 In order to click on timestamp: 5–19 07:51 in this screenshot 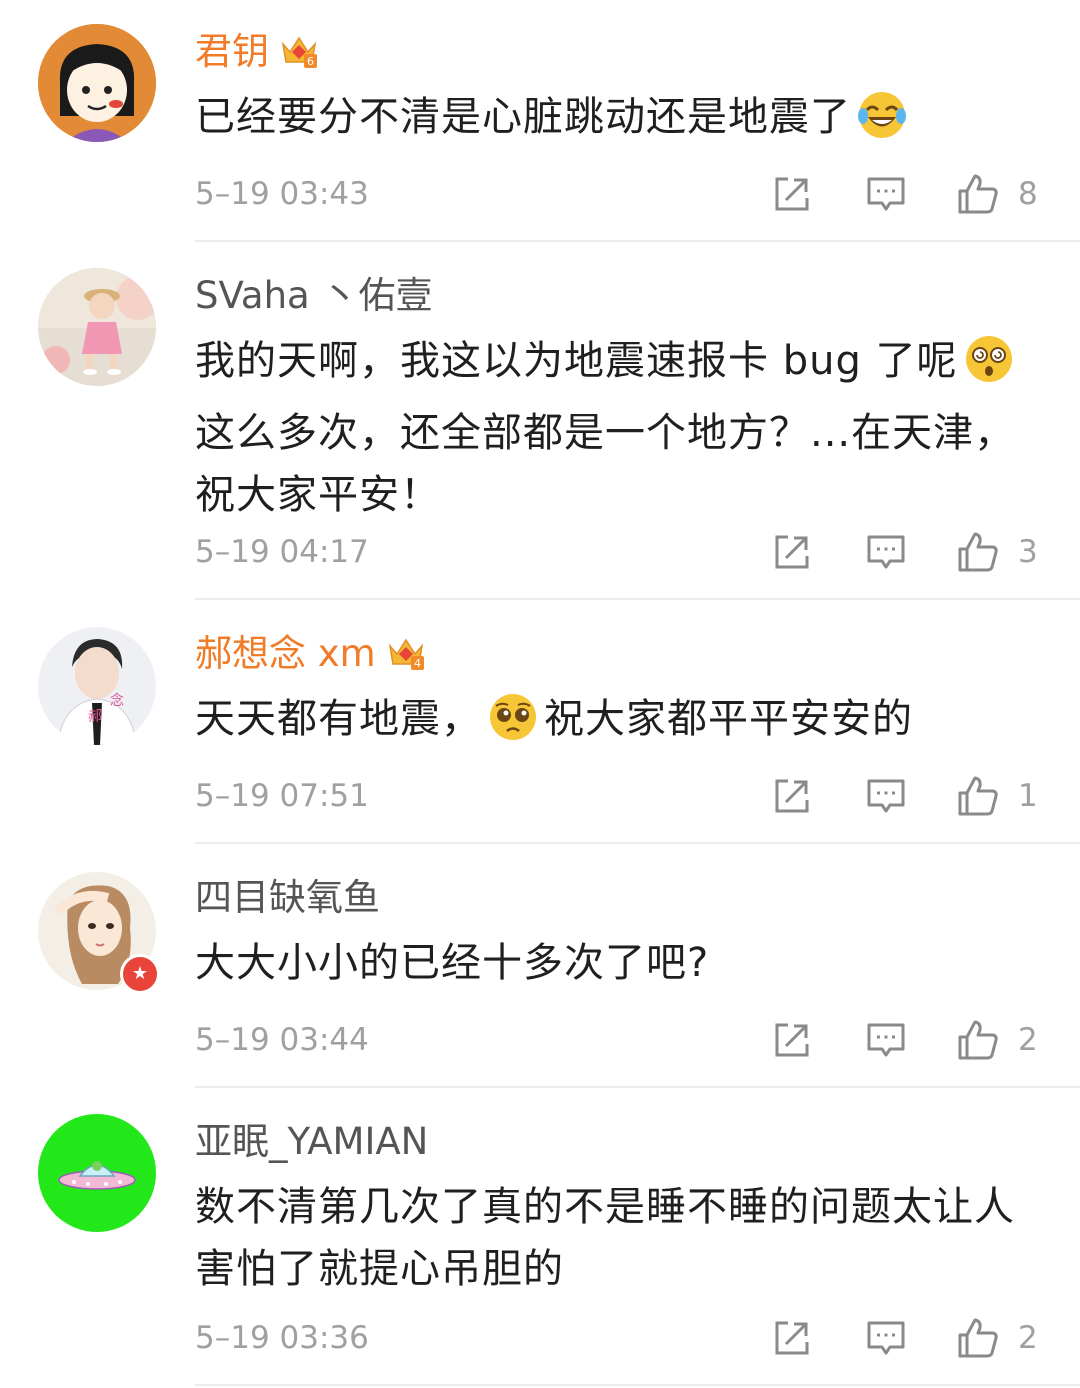, I will do `click(282, 796)`.